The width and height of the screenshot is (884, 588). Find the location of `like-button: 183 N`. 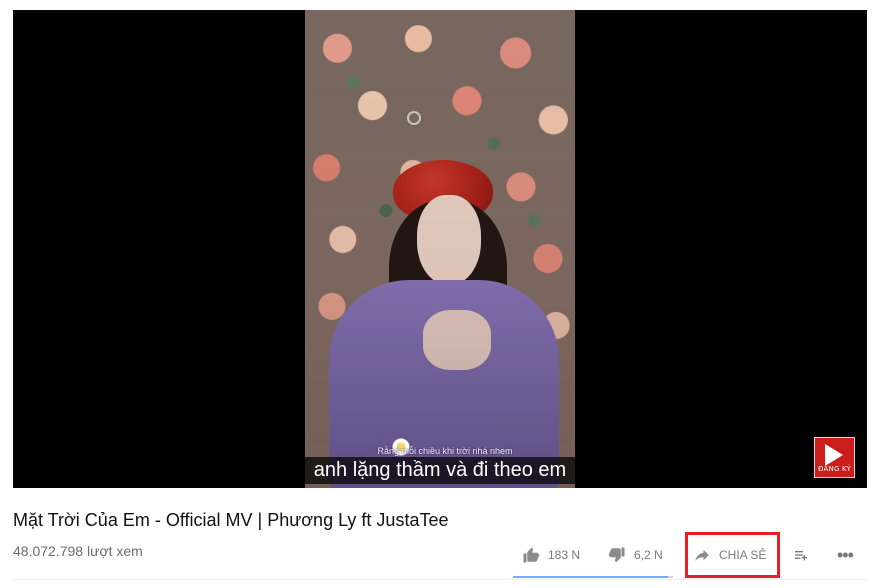

like-button: 183 N is located at coordinates (551, 555).